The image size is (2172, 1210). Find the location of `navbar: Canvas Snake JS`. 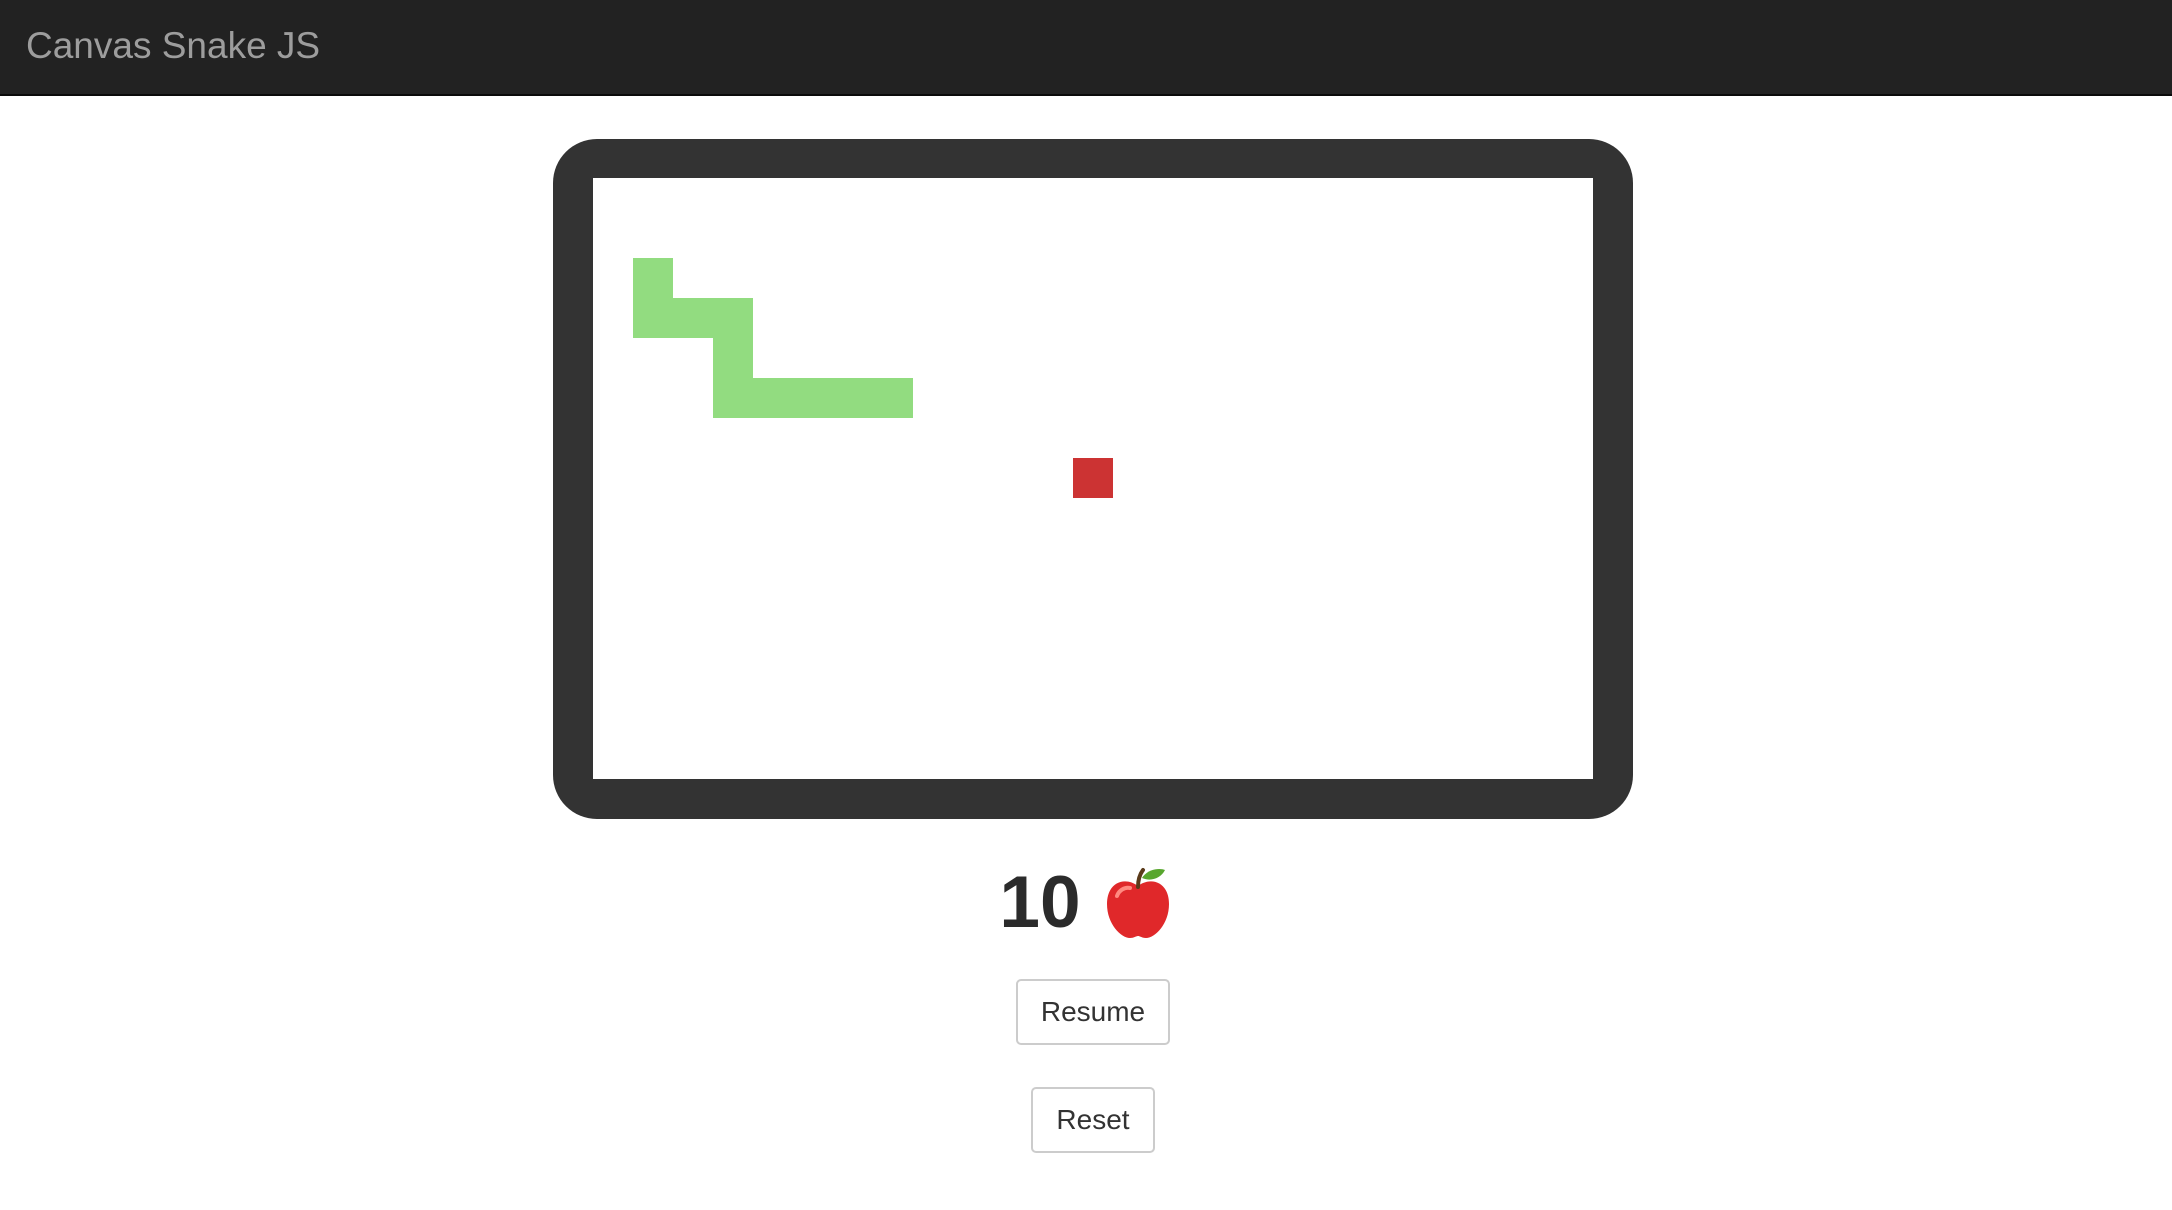

navbar: Canvas Snake JS is located at coordinates (1086, 48).